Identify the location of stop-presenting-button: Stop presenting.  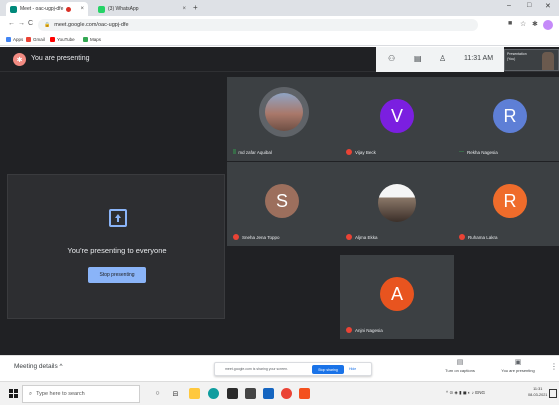
(117, 275).